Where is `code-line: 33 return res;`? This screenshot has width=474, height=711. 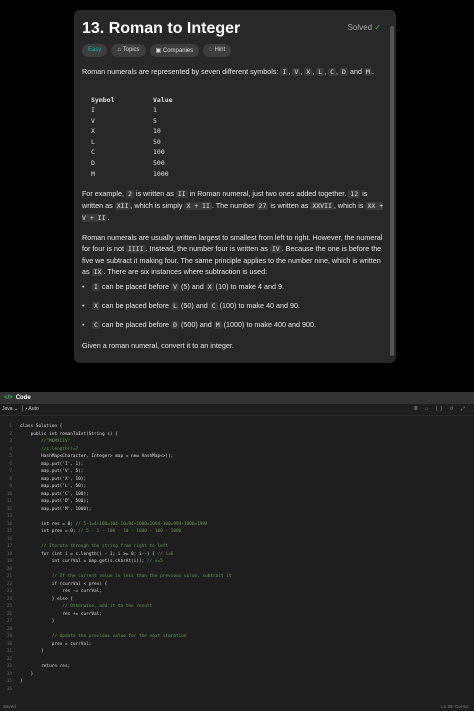
code-line: 33 return res; is located at coordinates (237, 667).